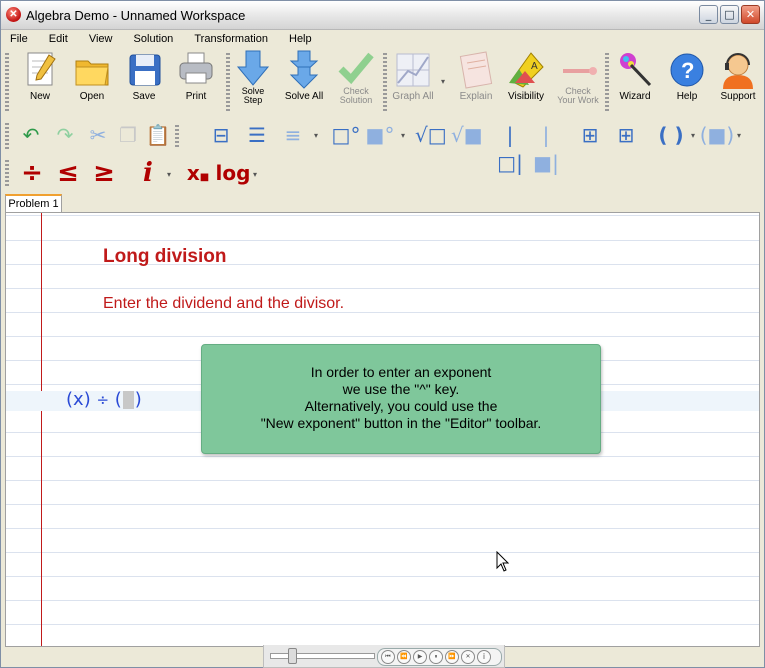 The width and height of the screenshot is (765, 668). Describe the element at coordinates (128, 135) in the screenshot. I see `copy-icon: ❐` at that location.